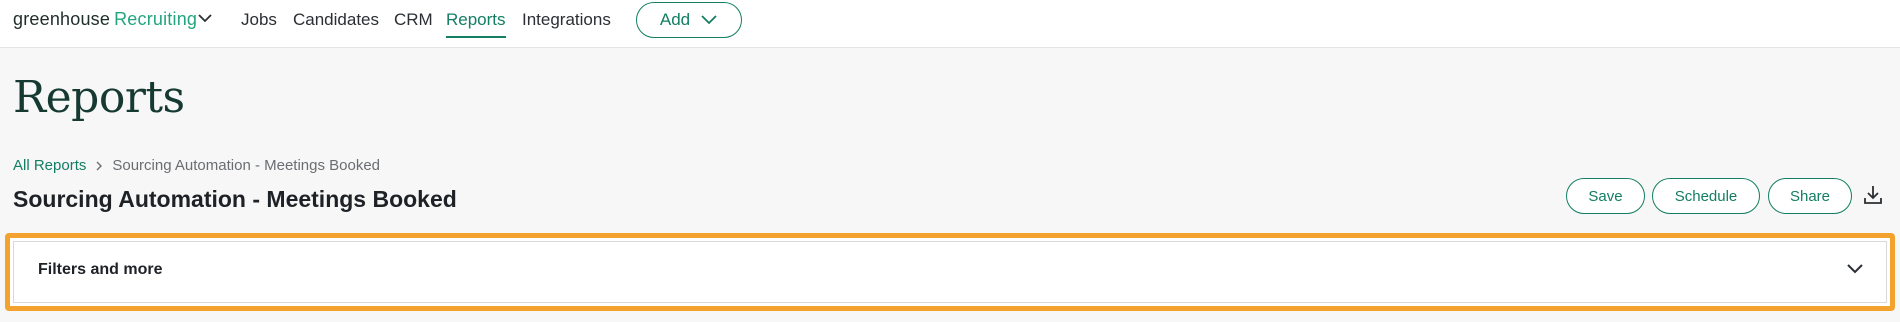 This screenshot has height=322, width=1900. Describe the element at coordinates (235, 199) in the screenshot. I see `report-title: Sourcing Automation - Meetings Booked` at that location.